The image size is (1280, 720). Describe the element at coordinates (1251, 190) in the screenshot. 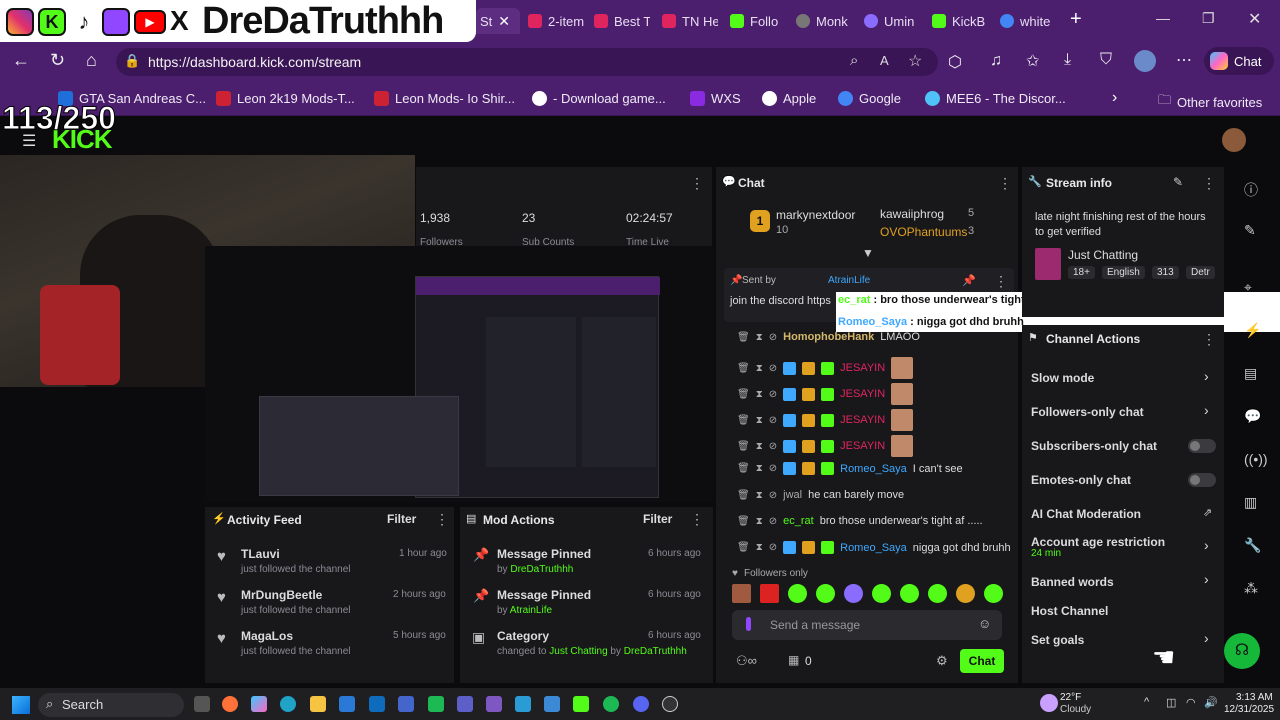

I see `info-icon: ⓘ` at that location.